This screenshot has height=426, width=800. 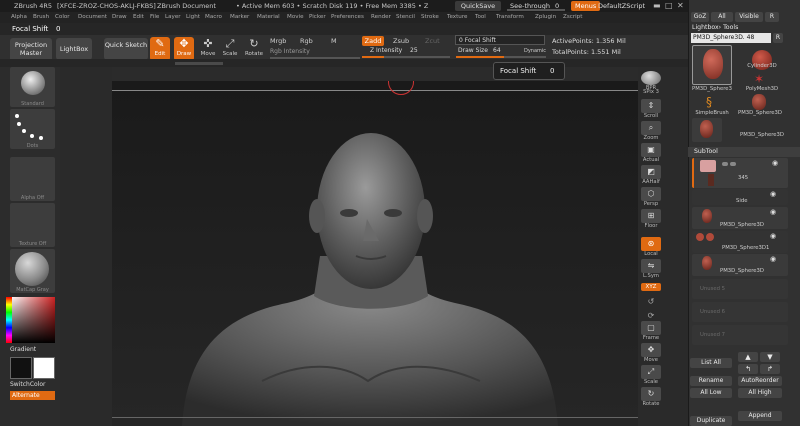 What do you see at coordinates (535, 51) in the screenshot?
I see `dynamic-button: Dynamic` at bounding box center [535, 51].